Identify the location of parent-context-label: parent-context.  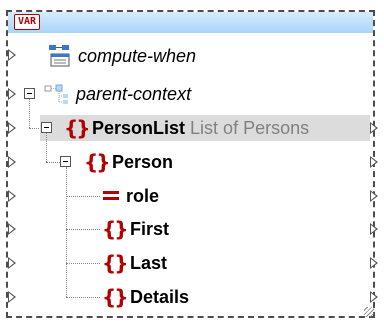
(134, 94).